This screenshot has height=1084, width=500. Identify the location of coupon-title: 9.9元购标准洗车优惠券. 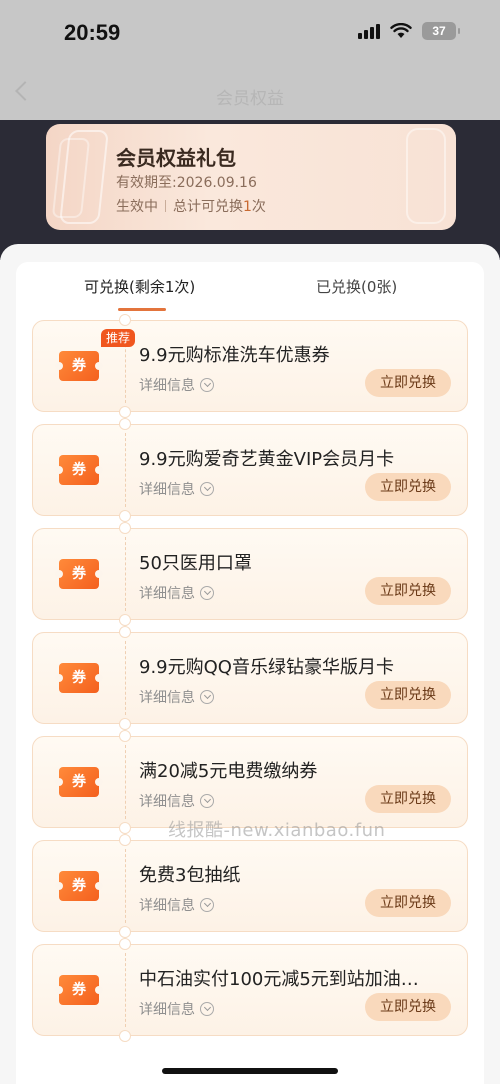
(234, 355).